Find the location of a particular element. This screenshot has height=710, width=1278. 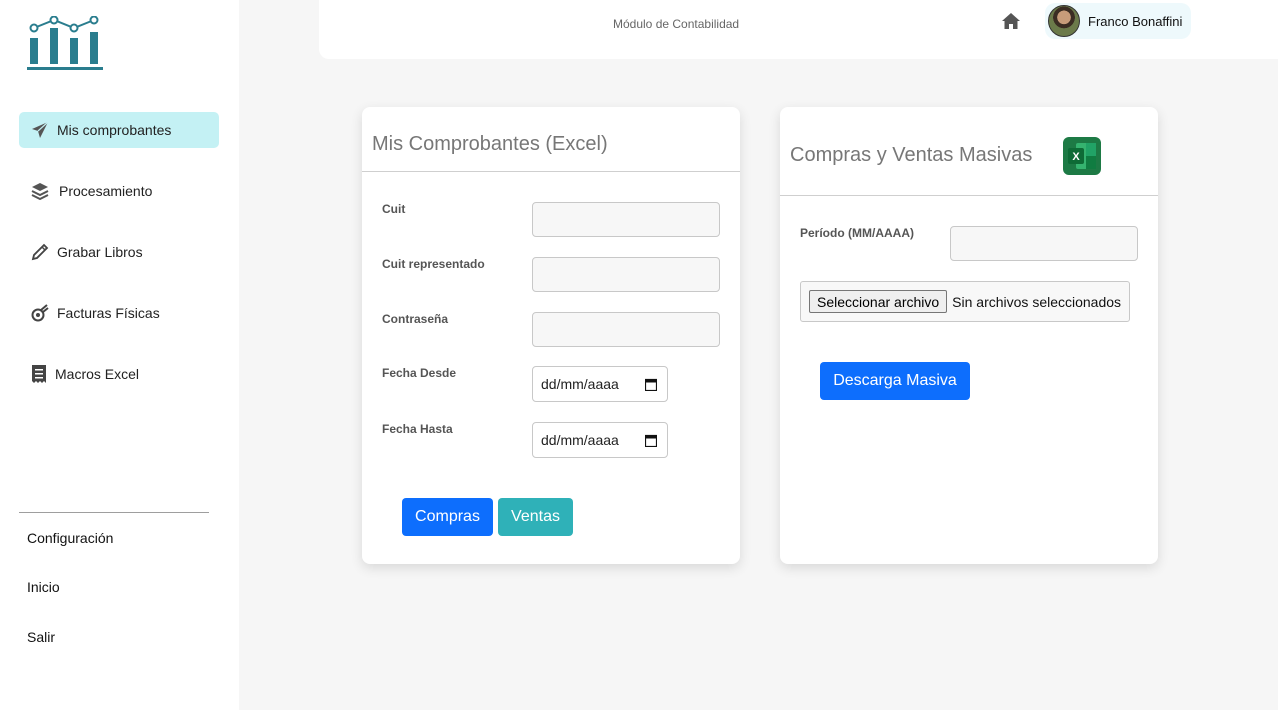

sidebar-item-macros-excel: Macros Excel is located at coordinates (119, 374).